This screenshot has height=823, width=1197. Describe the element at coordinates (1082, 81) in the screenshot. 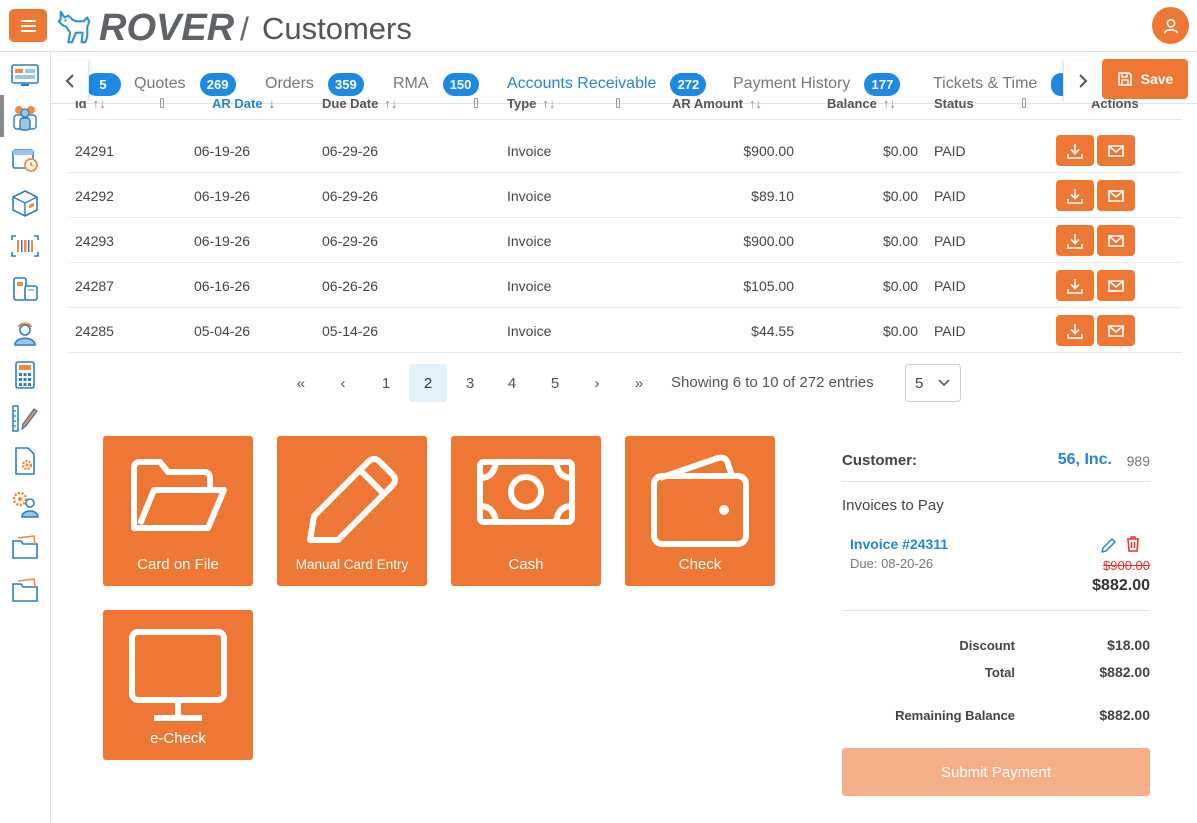

I see `tabs-scroll-right-button` at that location.